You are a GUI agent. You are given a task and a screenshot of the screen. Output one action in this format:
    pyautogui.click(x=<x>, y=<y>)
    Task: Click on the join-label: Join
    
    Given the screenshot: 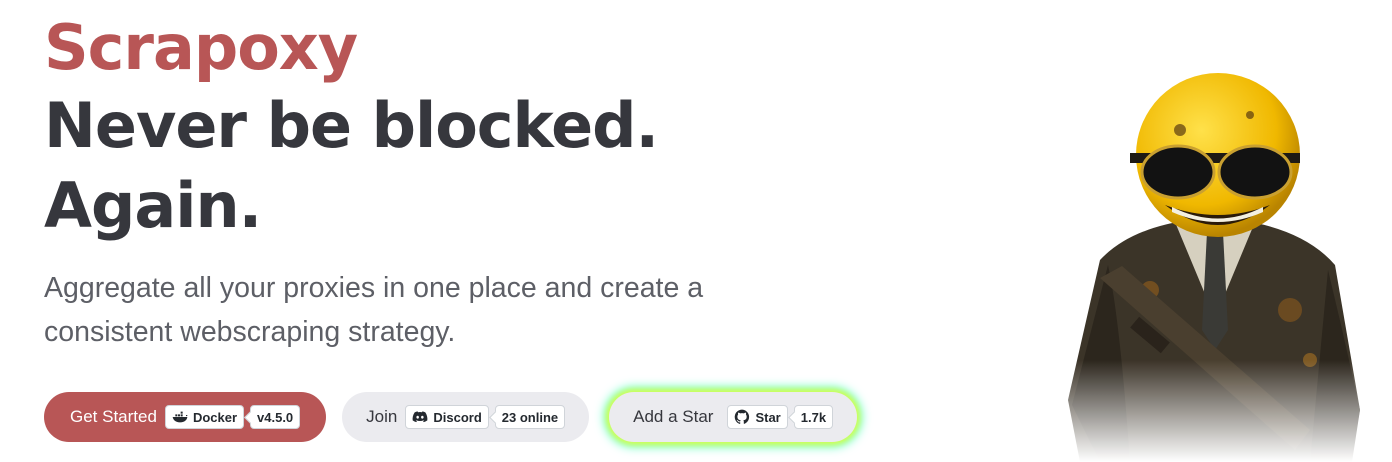 What is the action you would take?
    pyautogui.click(x=382, y=416)
    